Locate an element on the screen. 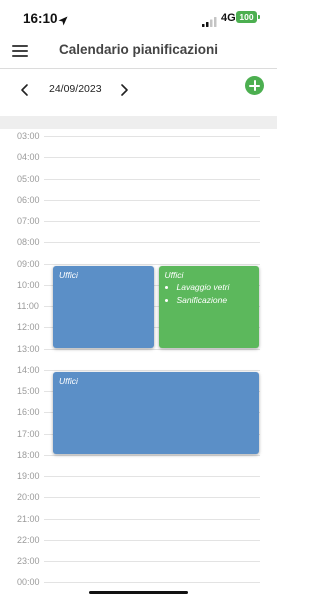  hour-label: 03:00 is located at coordinates (28, 136).